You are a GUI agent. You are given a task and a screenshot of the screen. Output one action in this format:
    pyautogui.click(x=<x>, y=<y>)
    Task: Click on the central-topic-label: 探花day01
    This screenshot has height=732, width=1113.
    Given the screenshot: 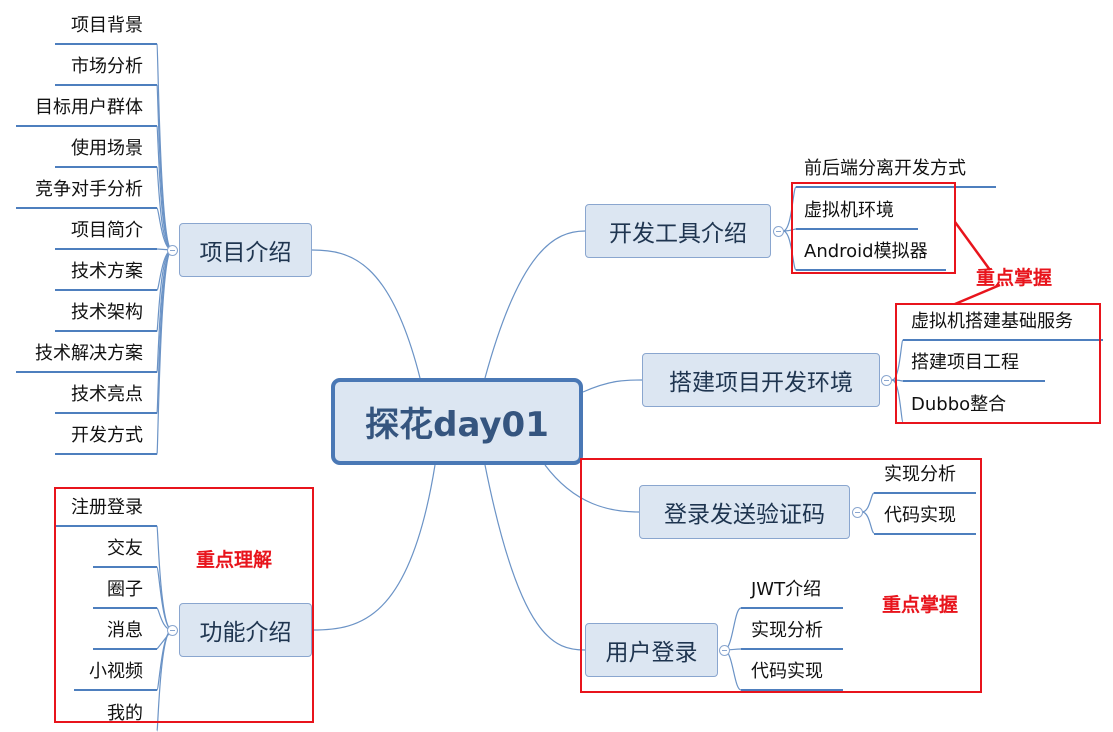 What is the action you would take?
    pyautogui.click(x=457, y=425)
    